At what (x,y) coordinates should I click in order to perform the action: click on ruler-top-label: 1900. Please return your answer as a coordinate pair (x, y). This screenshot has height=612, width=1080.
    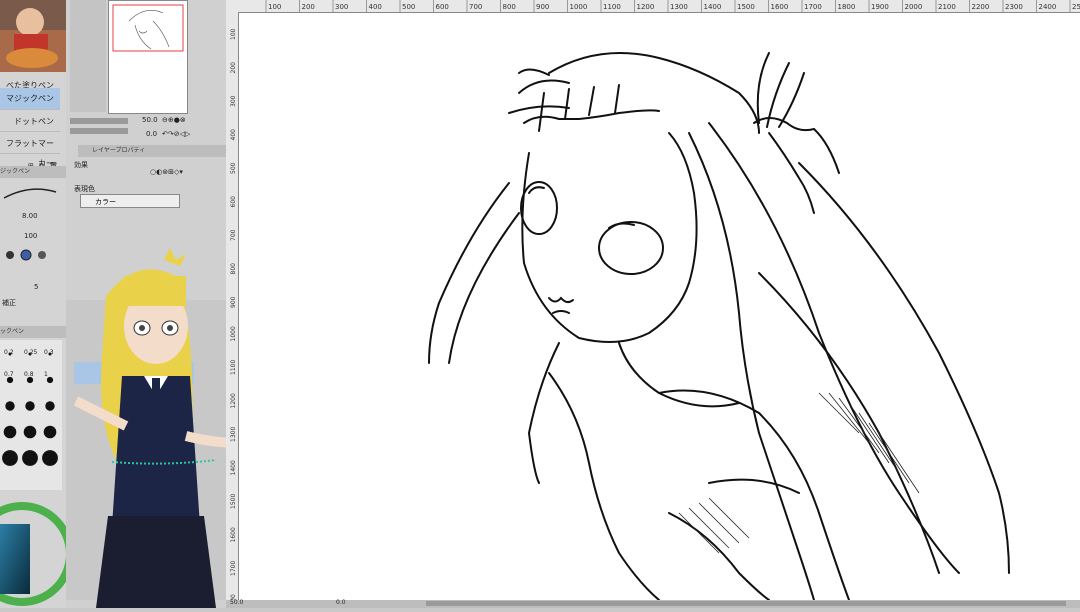
    Looking at the image, I should click on (880, 7).